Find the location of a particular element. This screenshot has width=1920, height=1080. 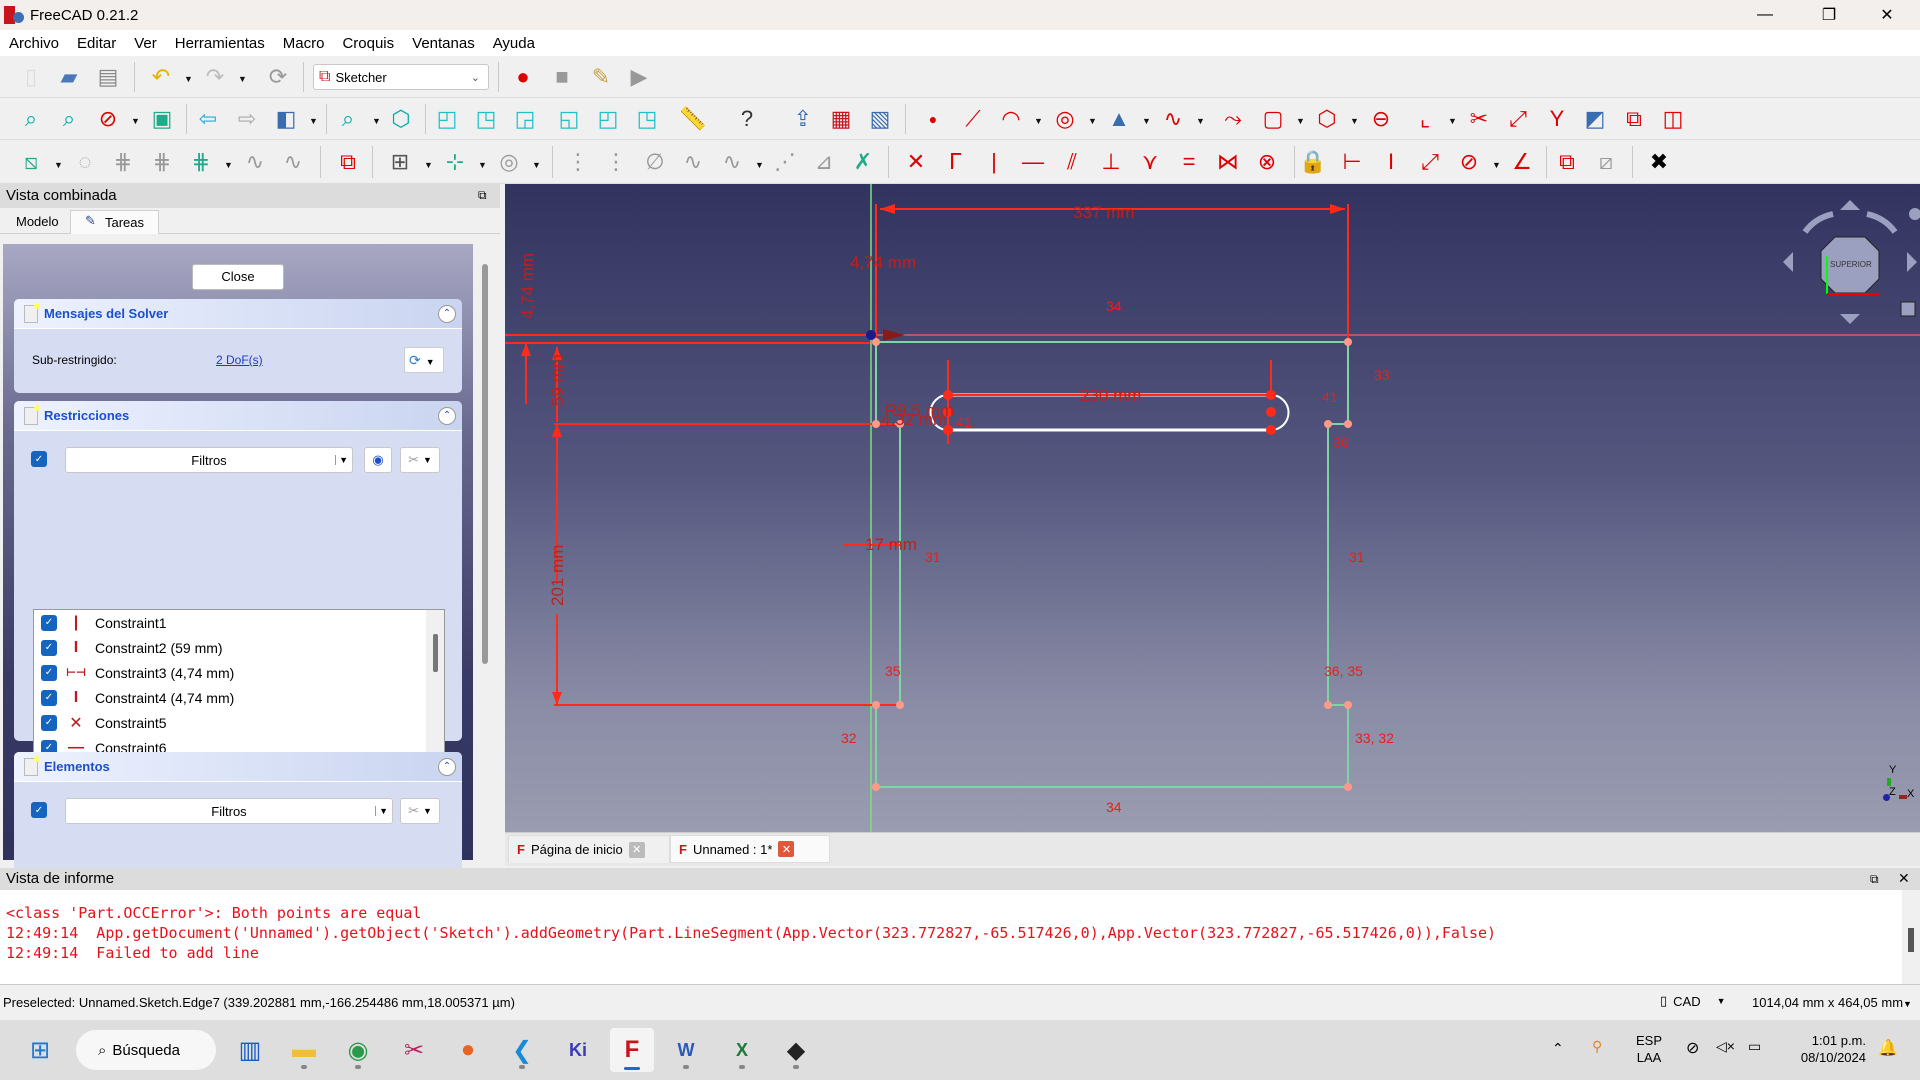

view-front-icon: ◰ is located at coordinates (447, 119).